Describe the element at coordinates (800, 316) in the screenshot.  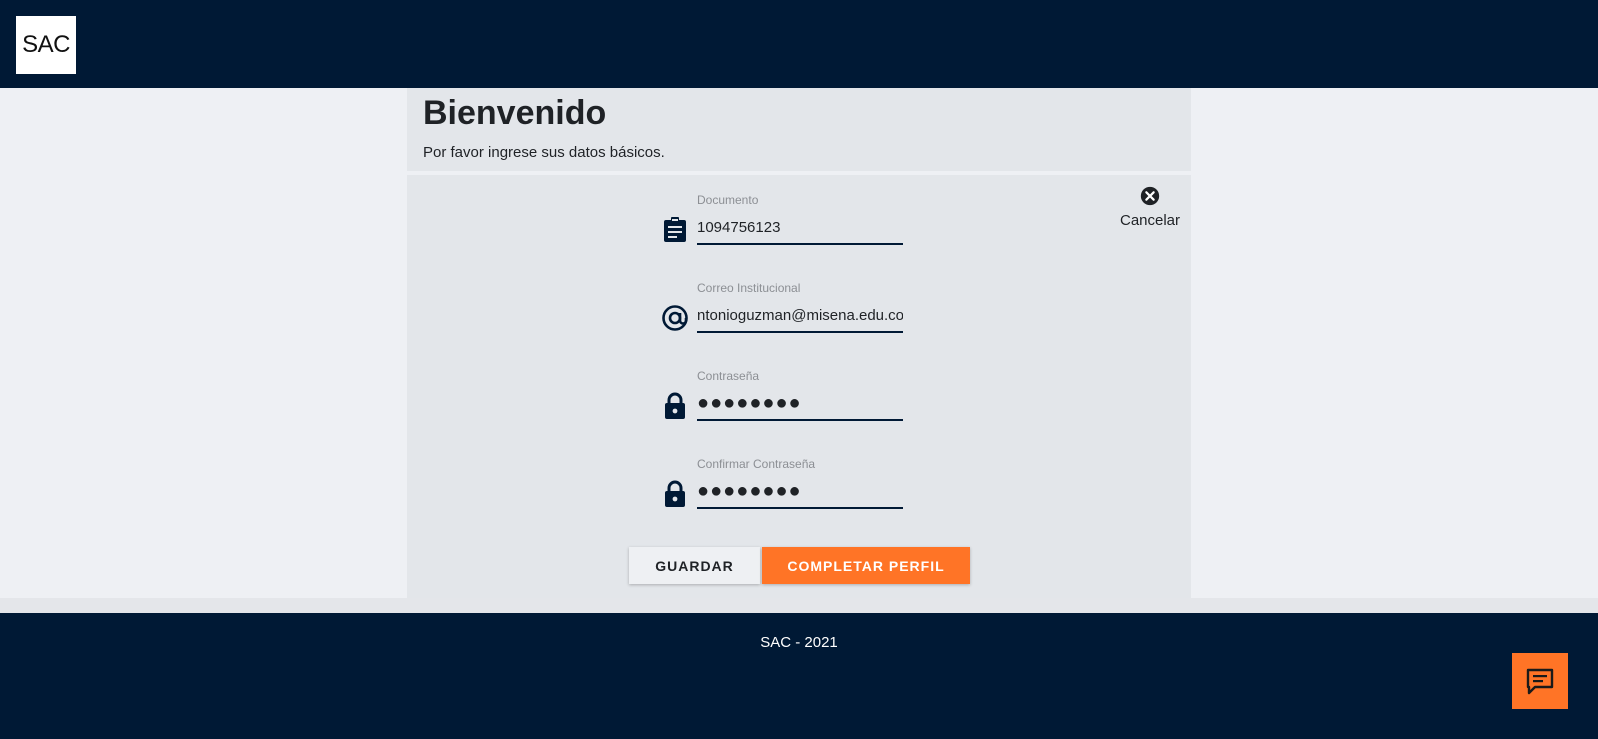
I see `email-input` at that location.